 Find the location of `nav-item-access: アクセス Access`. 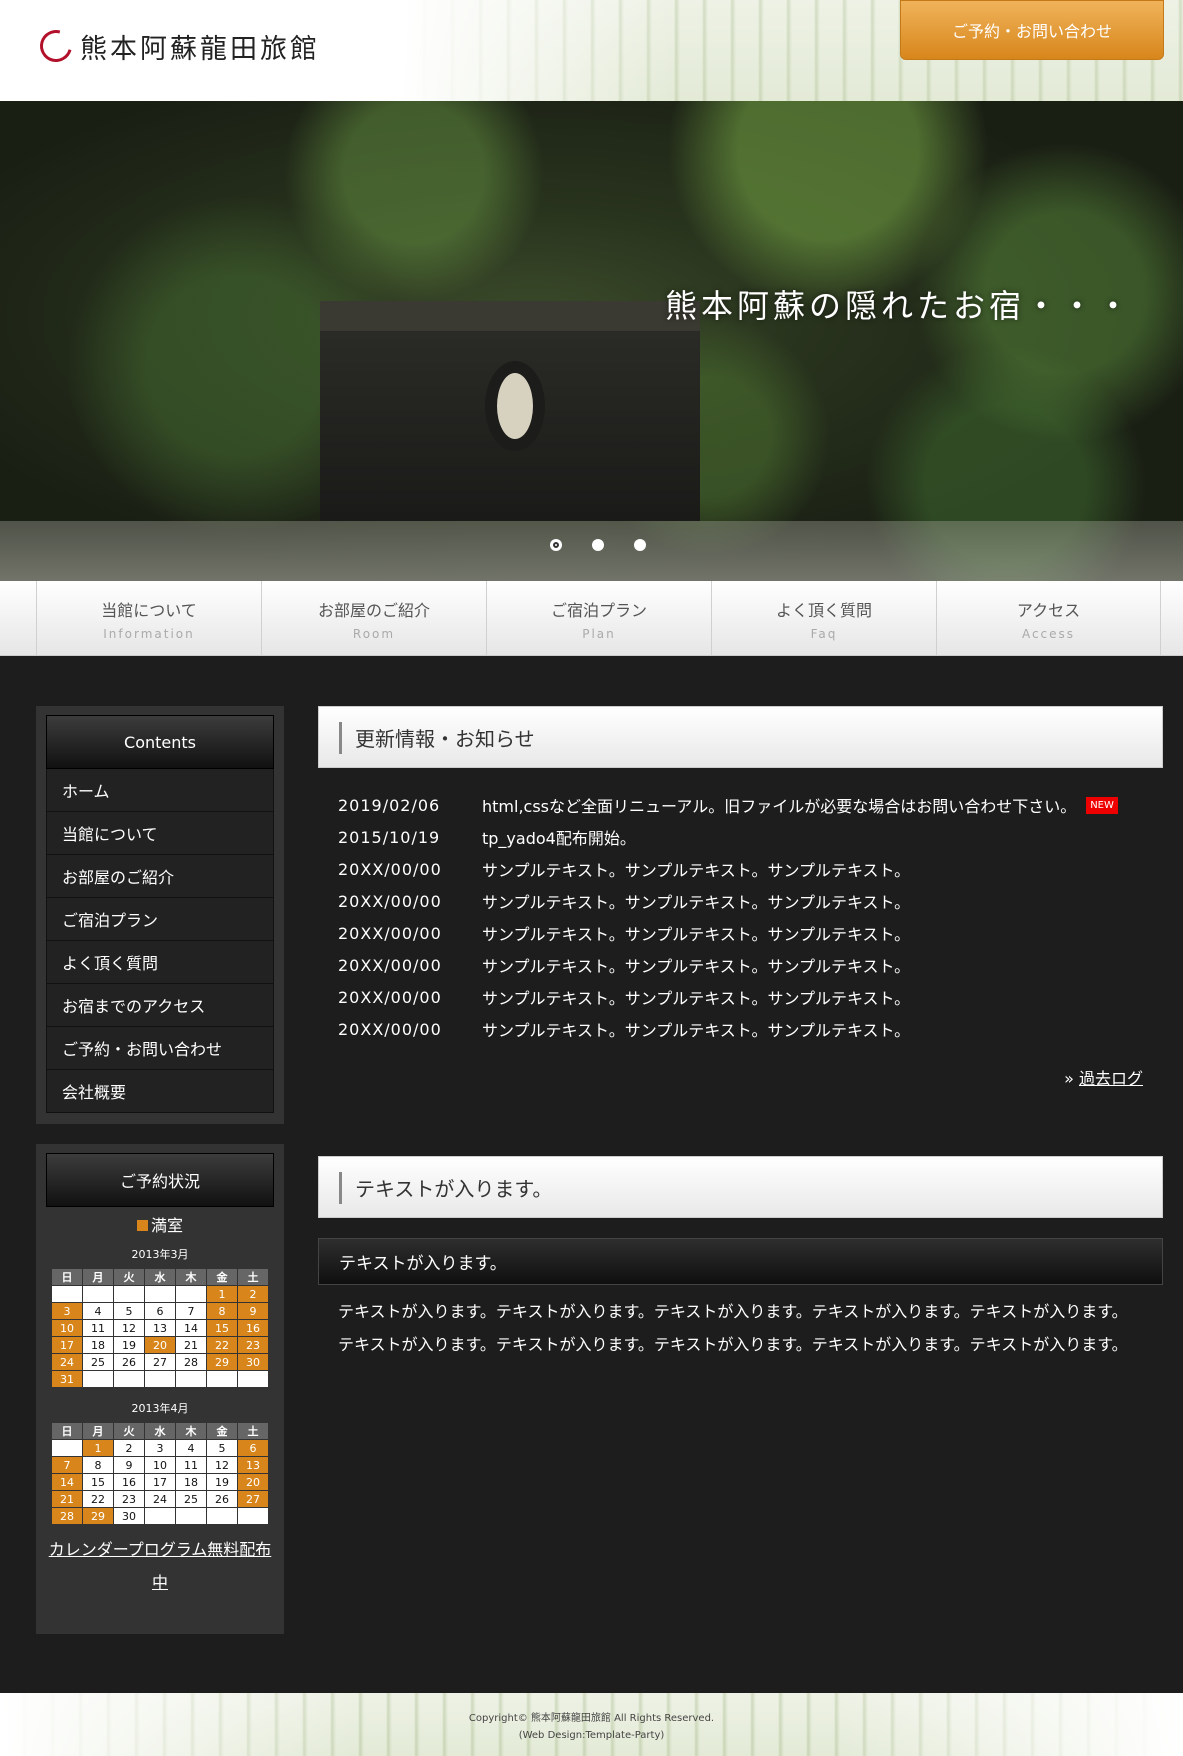

nav-item-access: アクセス Access is located at coordinates (1048, 618).